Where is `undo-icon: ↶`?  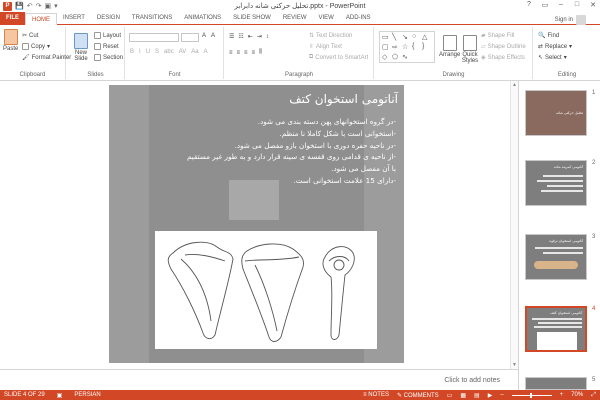
undo-icon: ↶ is located at coordinates (30, 6).